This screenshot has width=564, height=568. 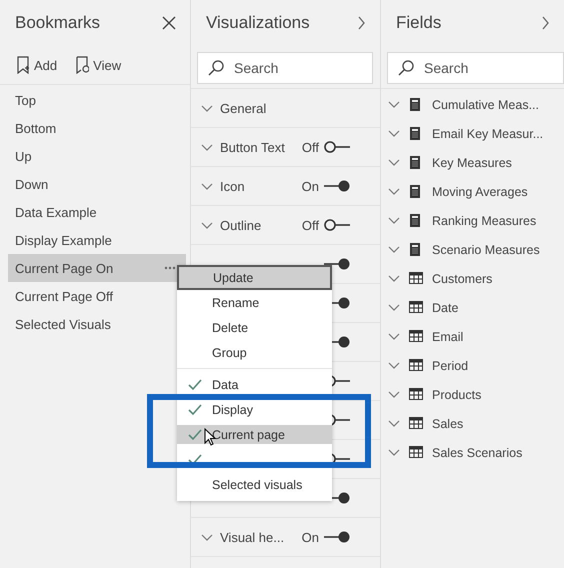 I want to click on menu-item: Delete, so click(x=254, y=327).